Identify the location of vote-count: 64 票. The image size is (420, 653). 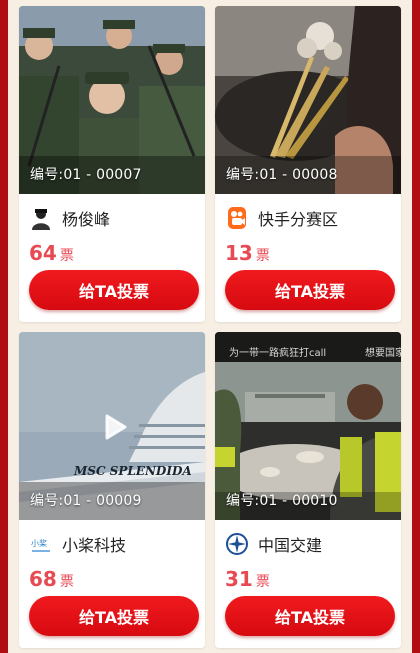
(51, 253).